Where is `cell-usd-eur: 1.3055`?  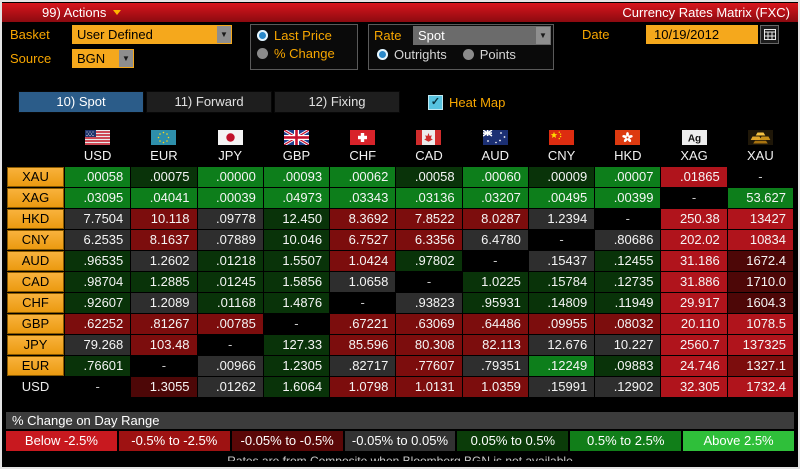
cell-usd-eur: 1.3055 is located at coordinates (164, 387).